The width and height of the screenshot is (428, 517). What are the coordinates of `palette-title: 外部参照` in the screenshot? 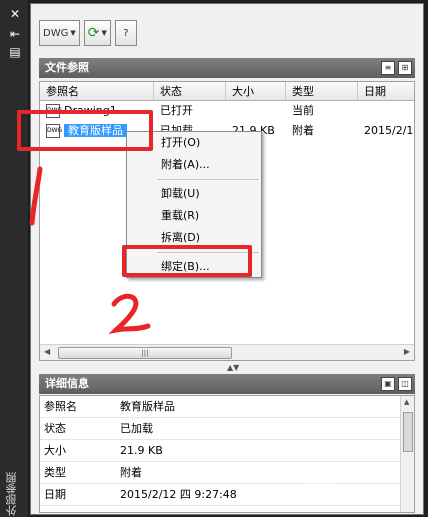 It's located at (11, 494).